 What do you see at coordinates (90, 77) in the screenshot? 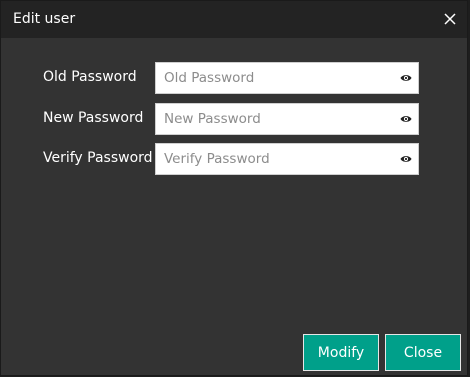
I see `old-password-label: Old Password` at bounding box center [90, 77].